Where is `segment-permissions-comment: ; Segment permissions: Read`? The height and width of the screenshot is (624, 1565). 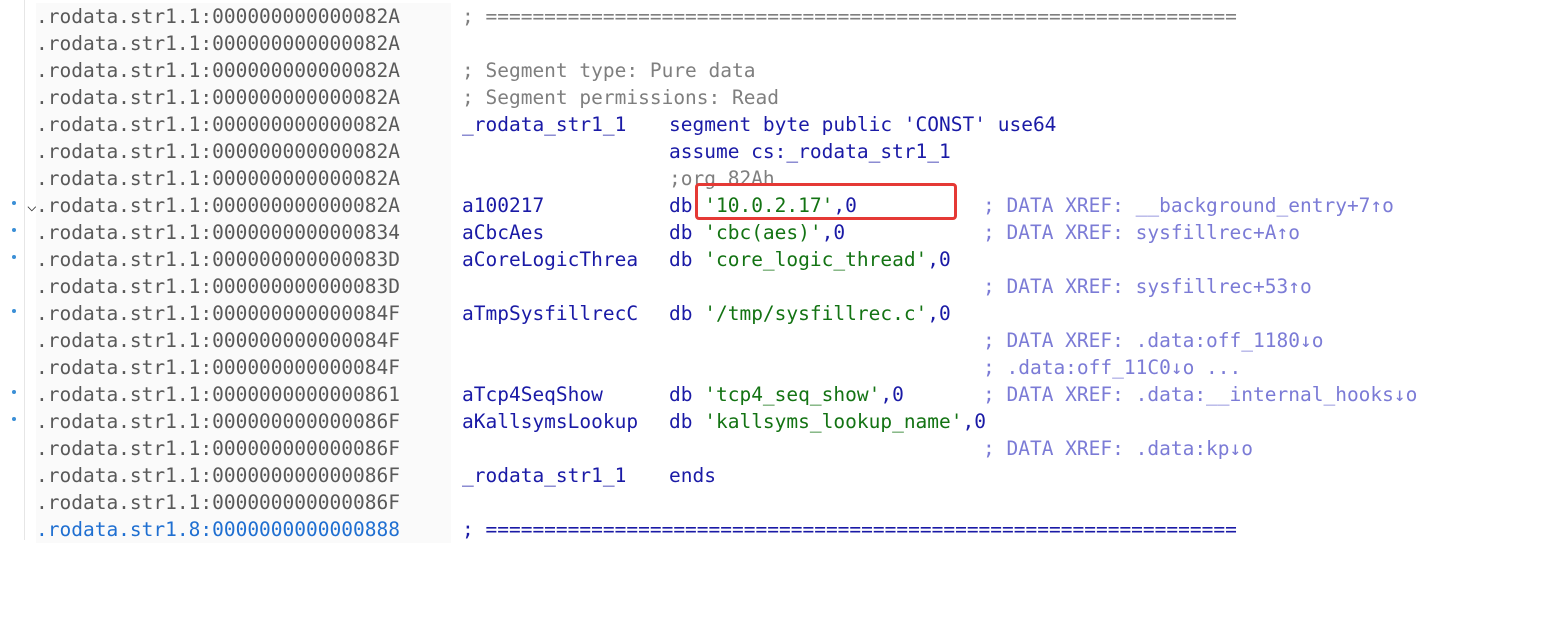
segment-permissions-comment: ; Segment permissions: Read is located at coordinates (620, 97).